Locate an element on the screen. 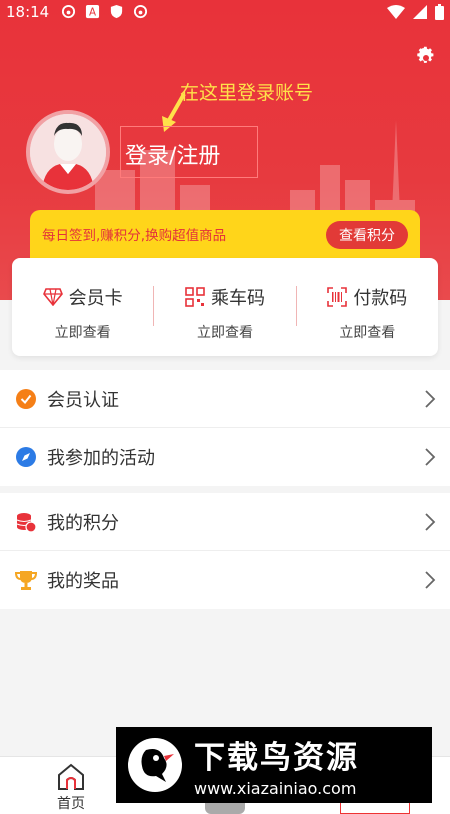 The width and height of the screenshot is (450, 814). list-item-label: 我的积分 is located at coordinates (83, 523).